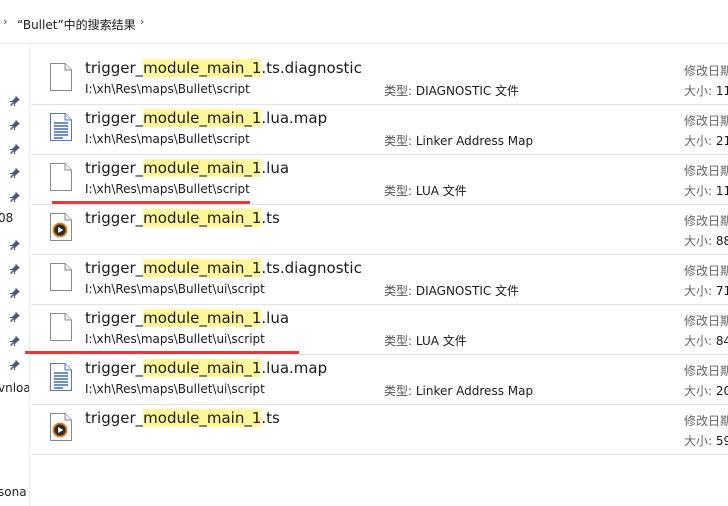  I want to click on file-path: I:\xh\Res\maps\Bullet\ui\script, so click(175, 389).